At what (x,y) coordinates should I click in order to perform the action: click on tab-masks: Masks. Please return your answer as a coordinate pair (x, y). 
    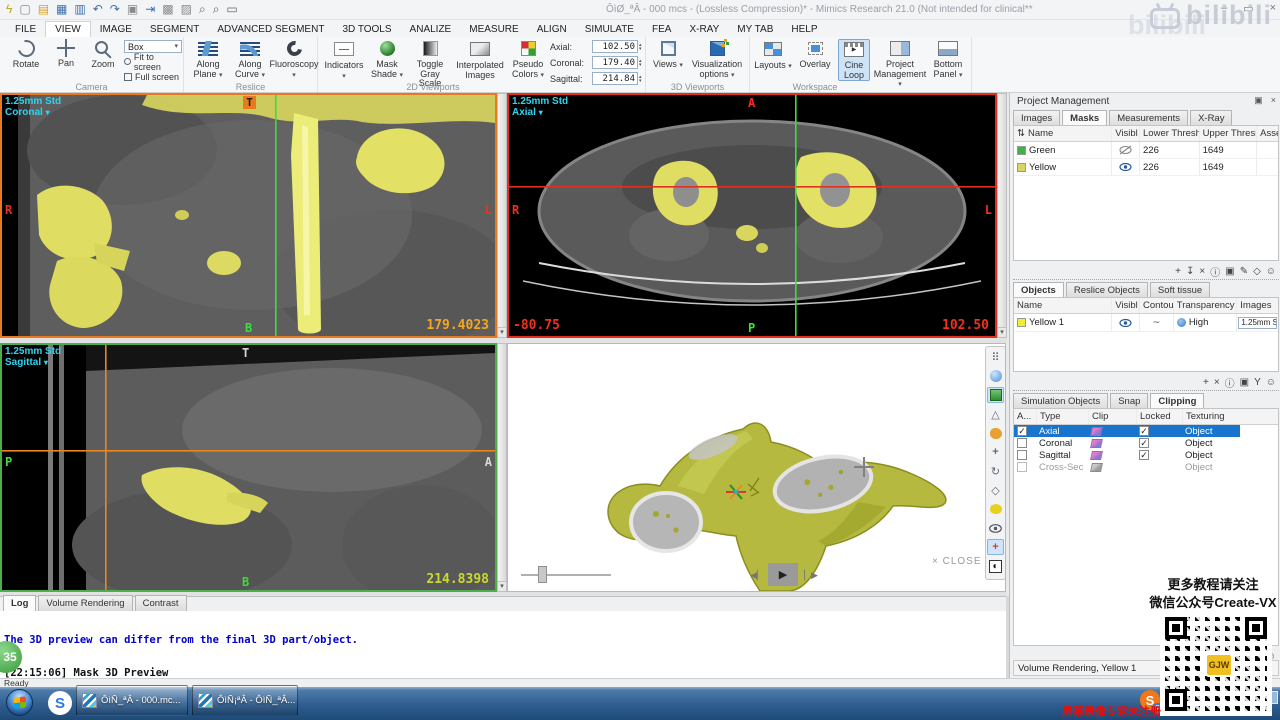
    Looking at the image, I should click on (1085, 118).